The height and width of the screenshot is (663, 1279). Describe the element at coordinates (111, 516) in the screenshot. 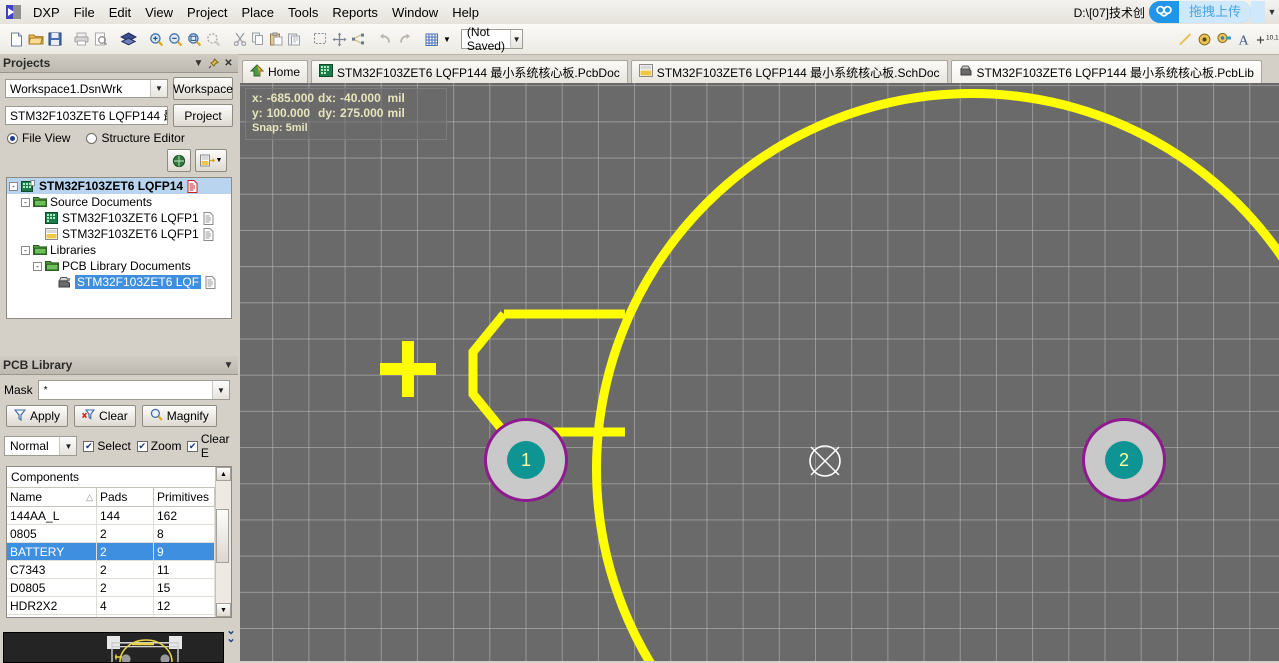

I see `table-row: 144AA_L 144 162` at that location.